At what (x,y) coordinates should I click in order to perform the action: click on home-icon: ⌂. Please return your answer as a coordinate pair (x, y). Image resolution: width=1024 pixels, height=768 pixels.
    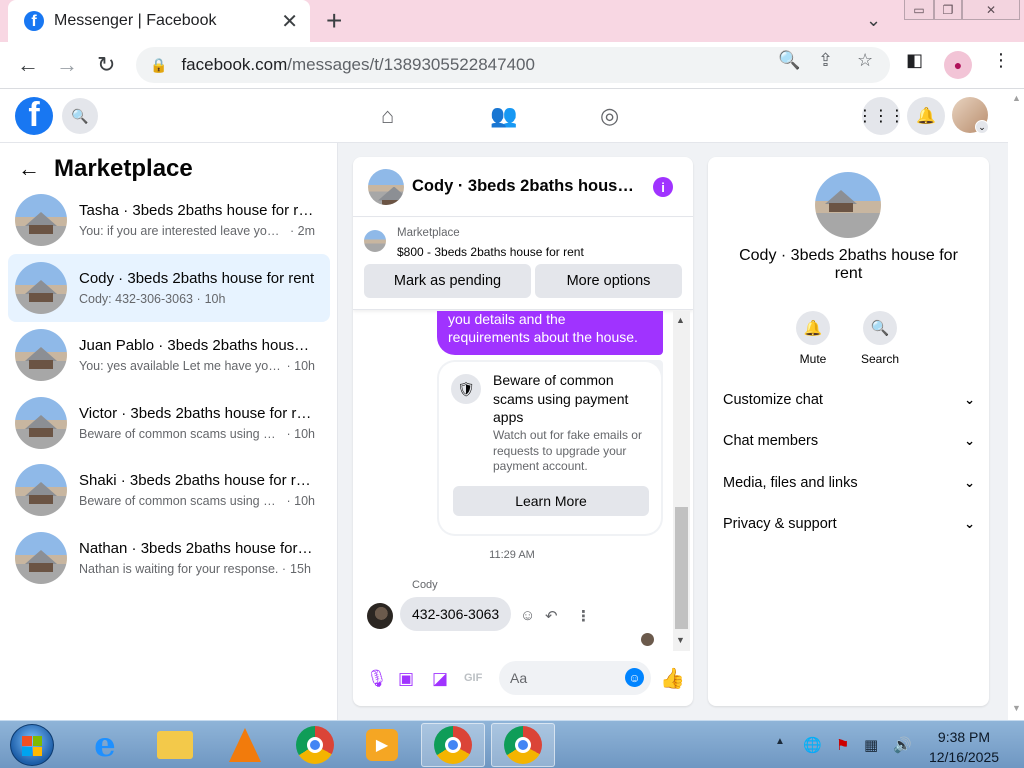
    Looking at the image, I should click on (387, 116).